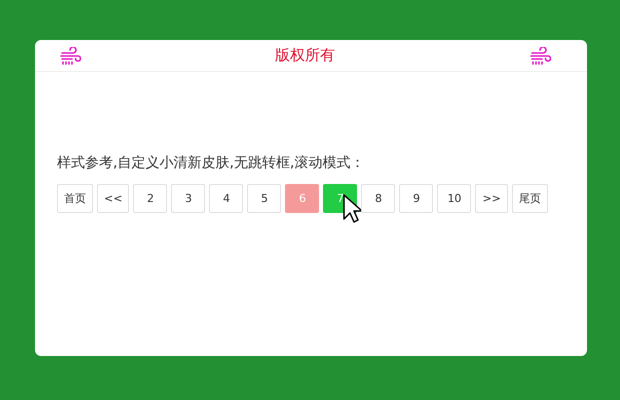 The width and height of the screenshot is (620, 400). I want to click on page-button: <<, so click(113, 198).